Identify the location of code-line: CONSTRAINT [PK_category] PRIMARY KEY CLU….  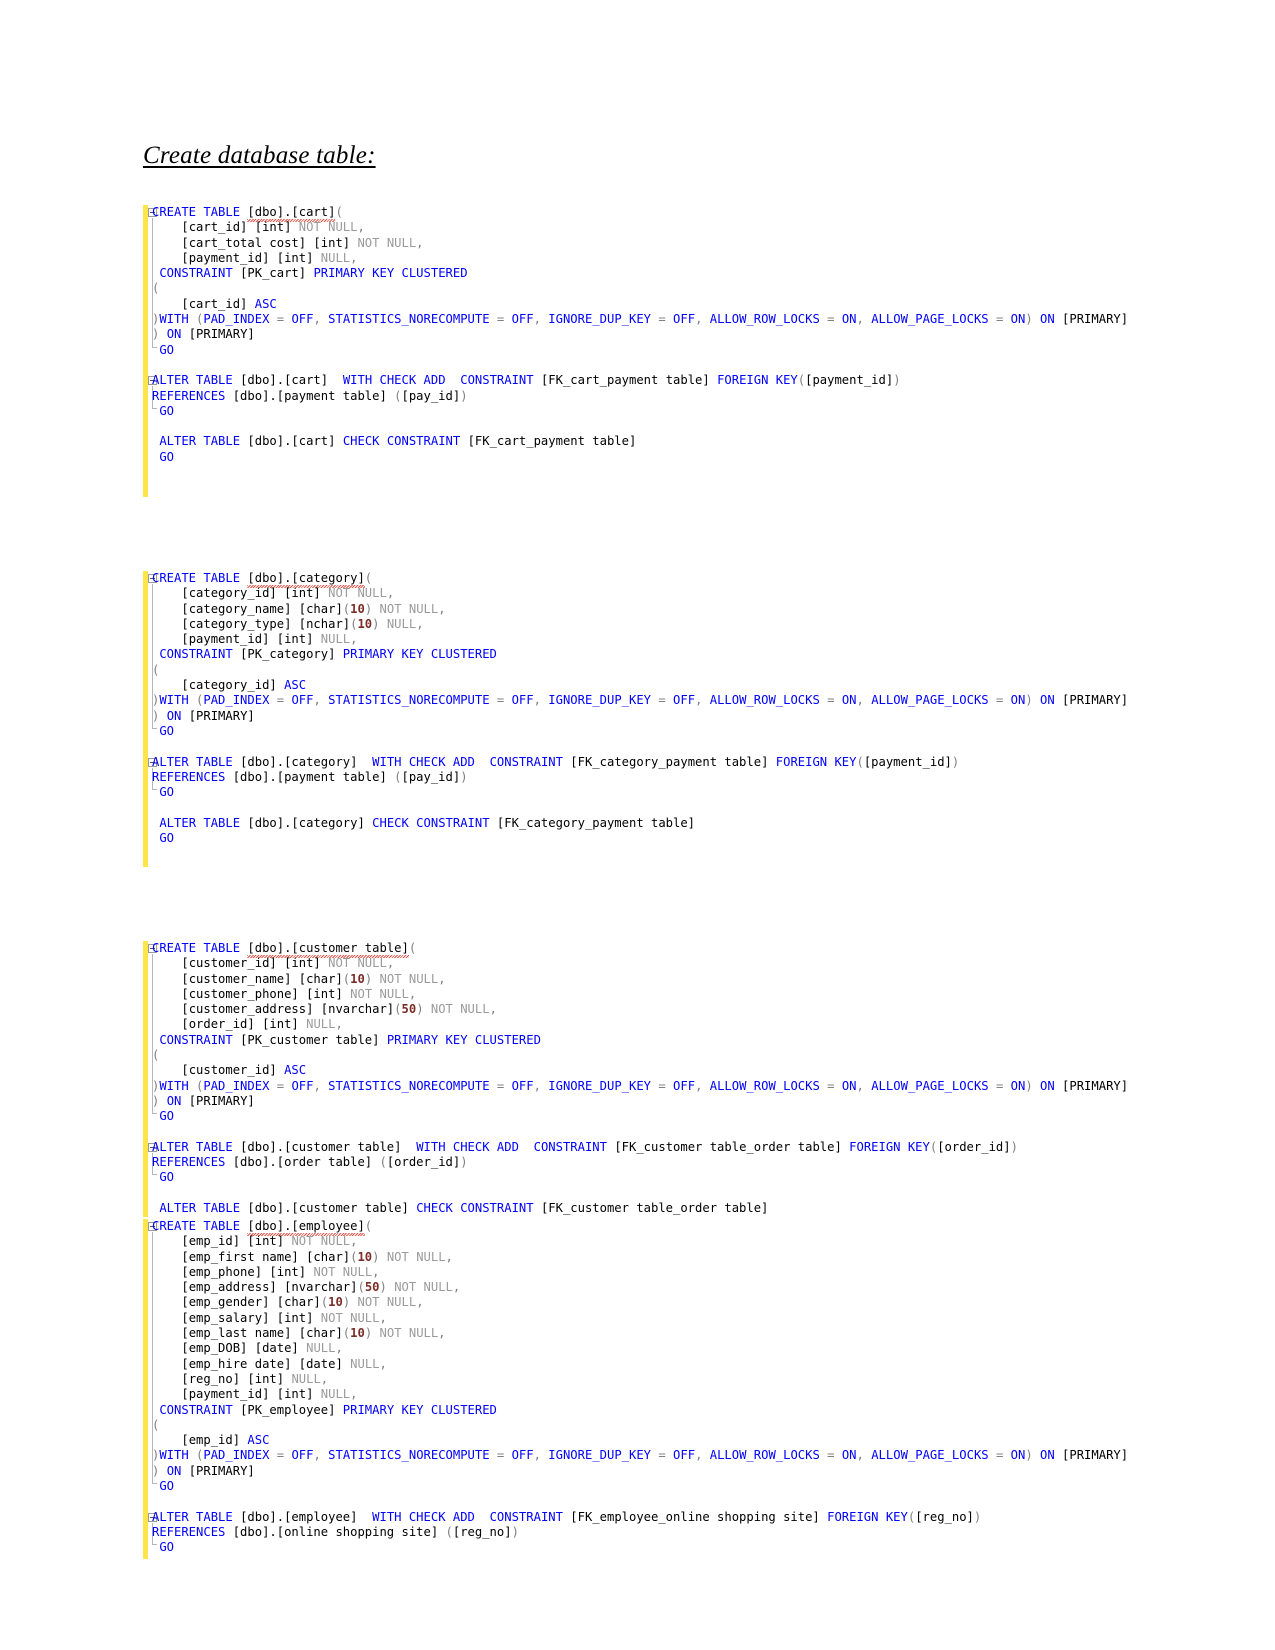
(328, 654).